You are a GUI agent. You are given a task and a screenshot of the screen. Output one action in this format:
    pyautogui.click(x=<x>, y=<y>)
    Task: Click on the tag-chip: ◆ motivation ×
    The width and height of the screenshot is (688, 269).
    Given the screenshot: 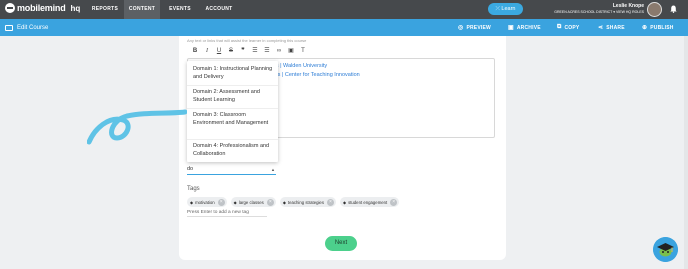 What is the action you would take?
    pyautogui.click(x=207, y=202)
    